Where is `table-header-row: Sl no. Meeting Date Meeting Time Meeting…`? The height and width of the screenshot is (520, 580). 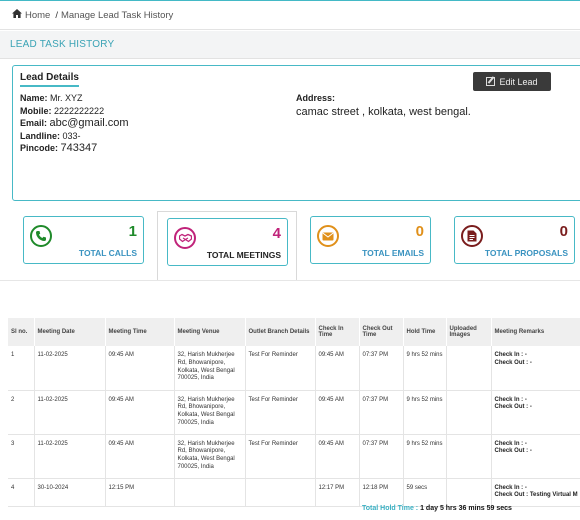
table-header-row: Sl no. Meeting Date Meeting Time Meeting… is located at coordinates (294, 332).